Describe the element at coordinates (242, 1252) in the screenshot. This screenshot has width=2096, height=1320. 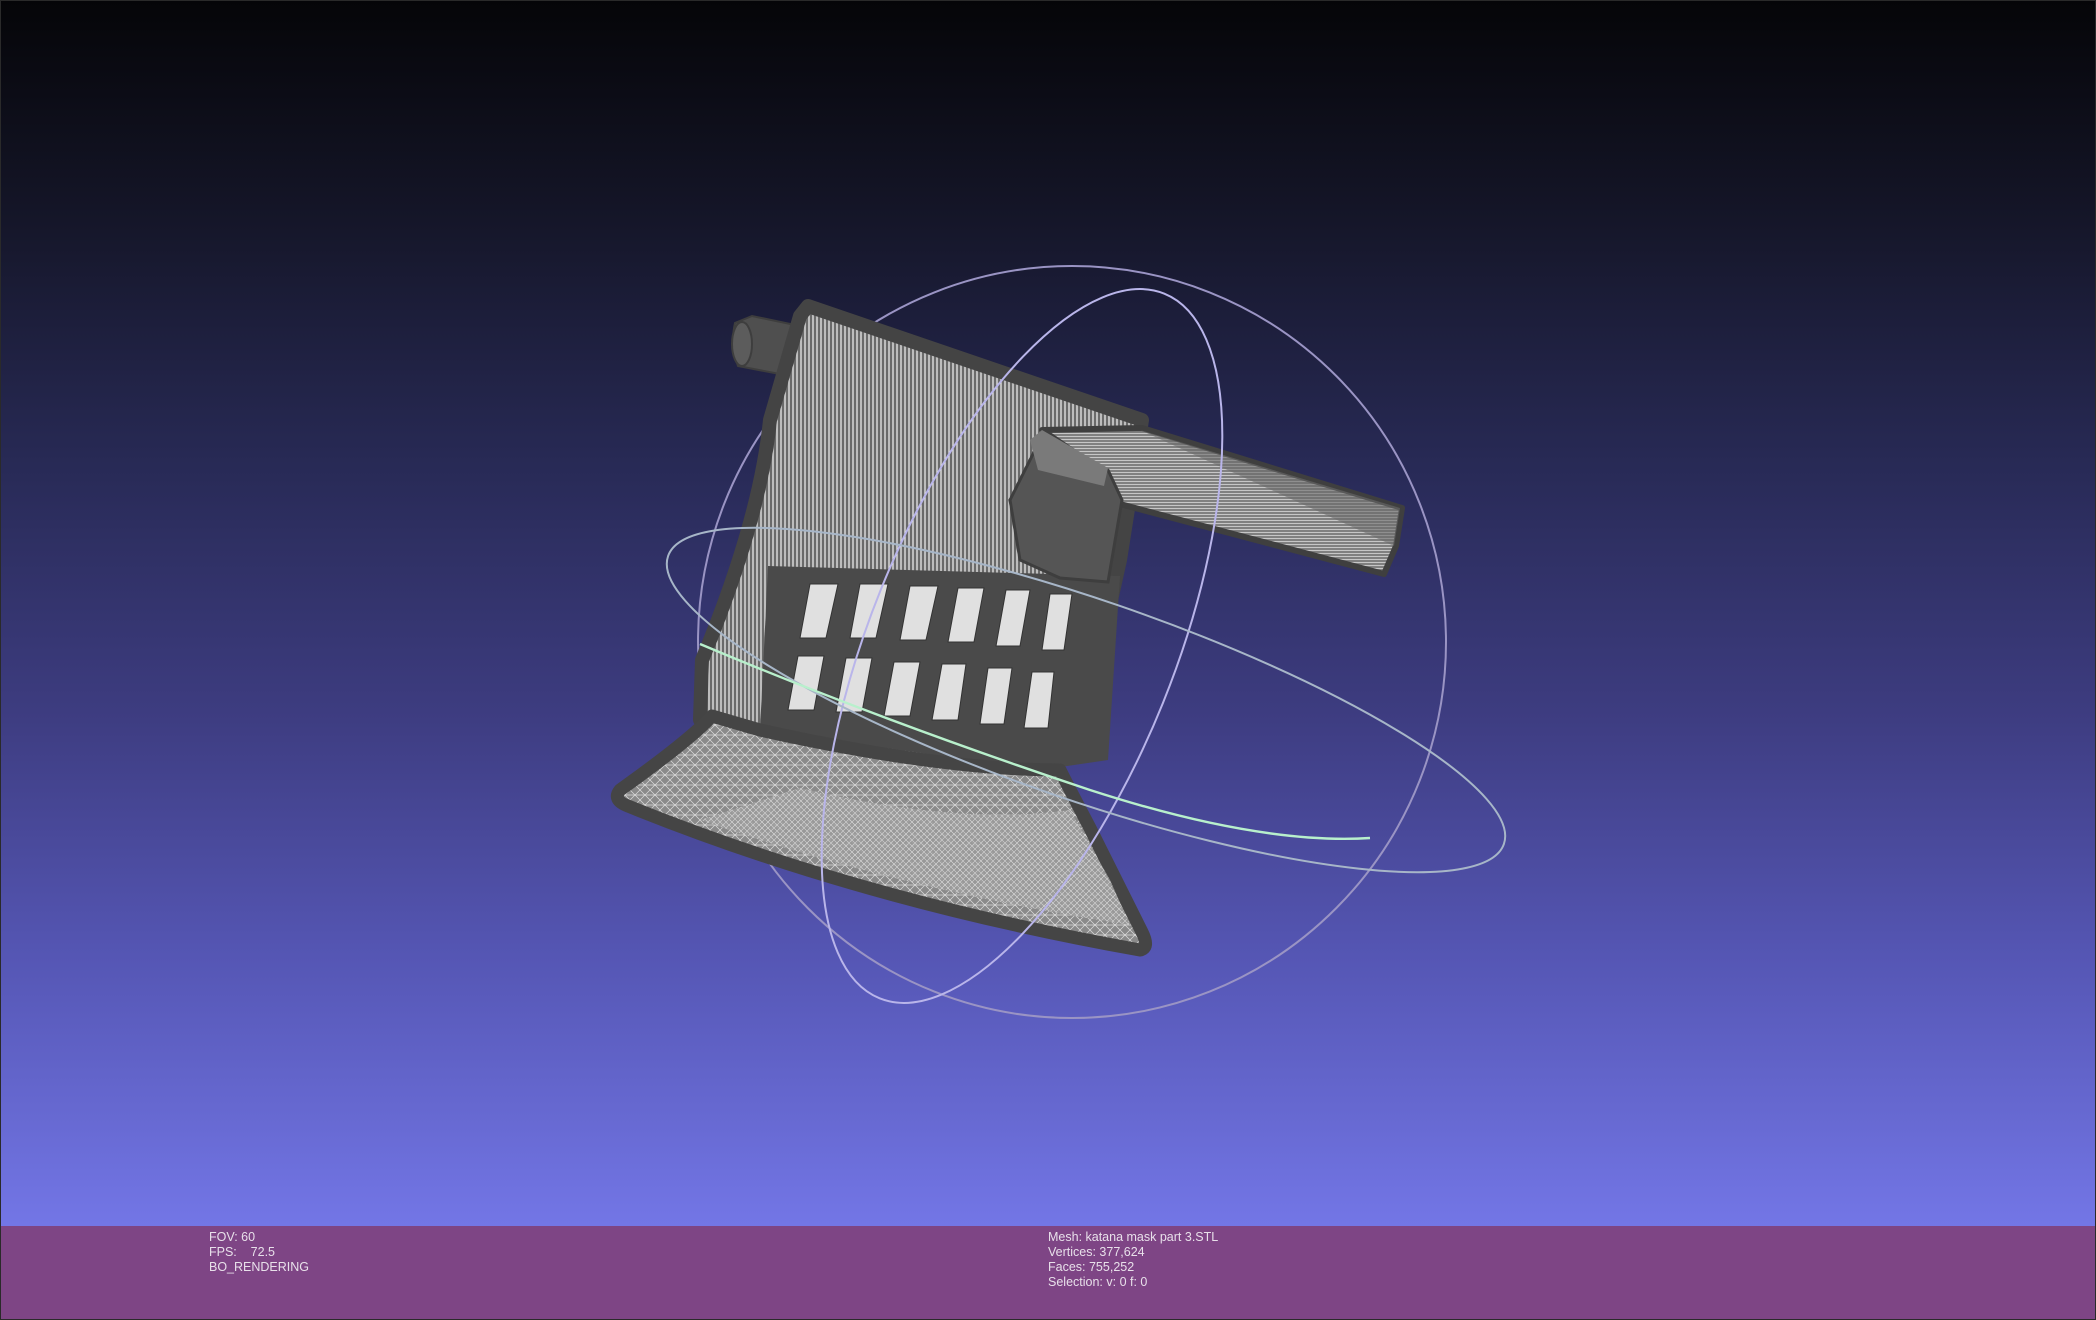
I see `fps-text: FPS: 72.5` at that location.